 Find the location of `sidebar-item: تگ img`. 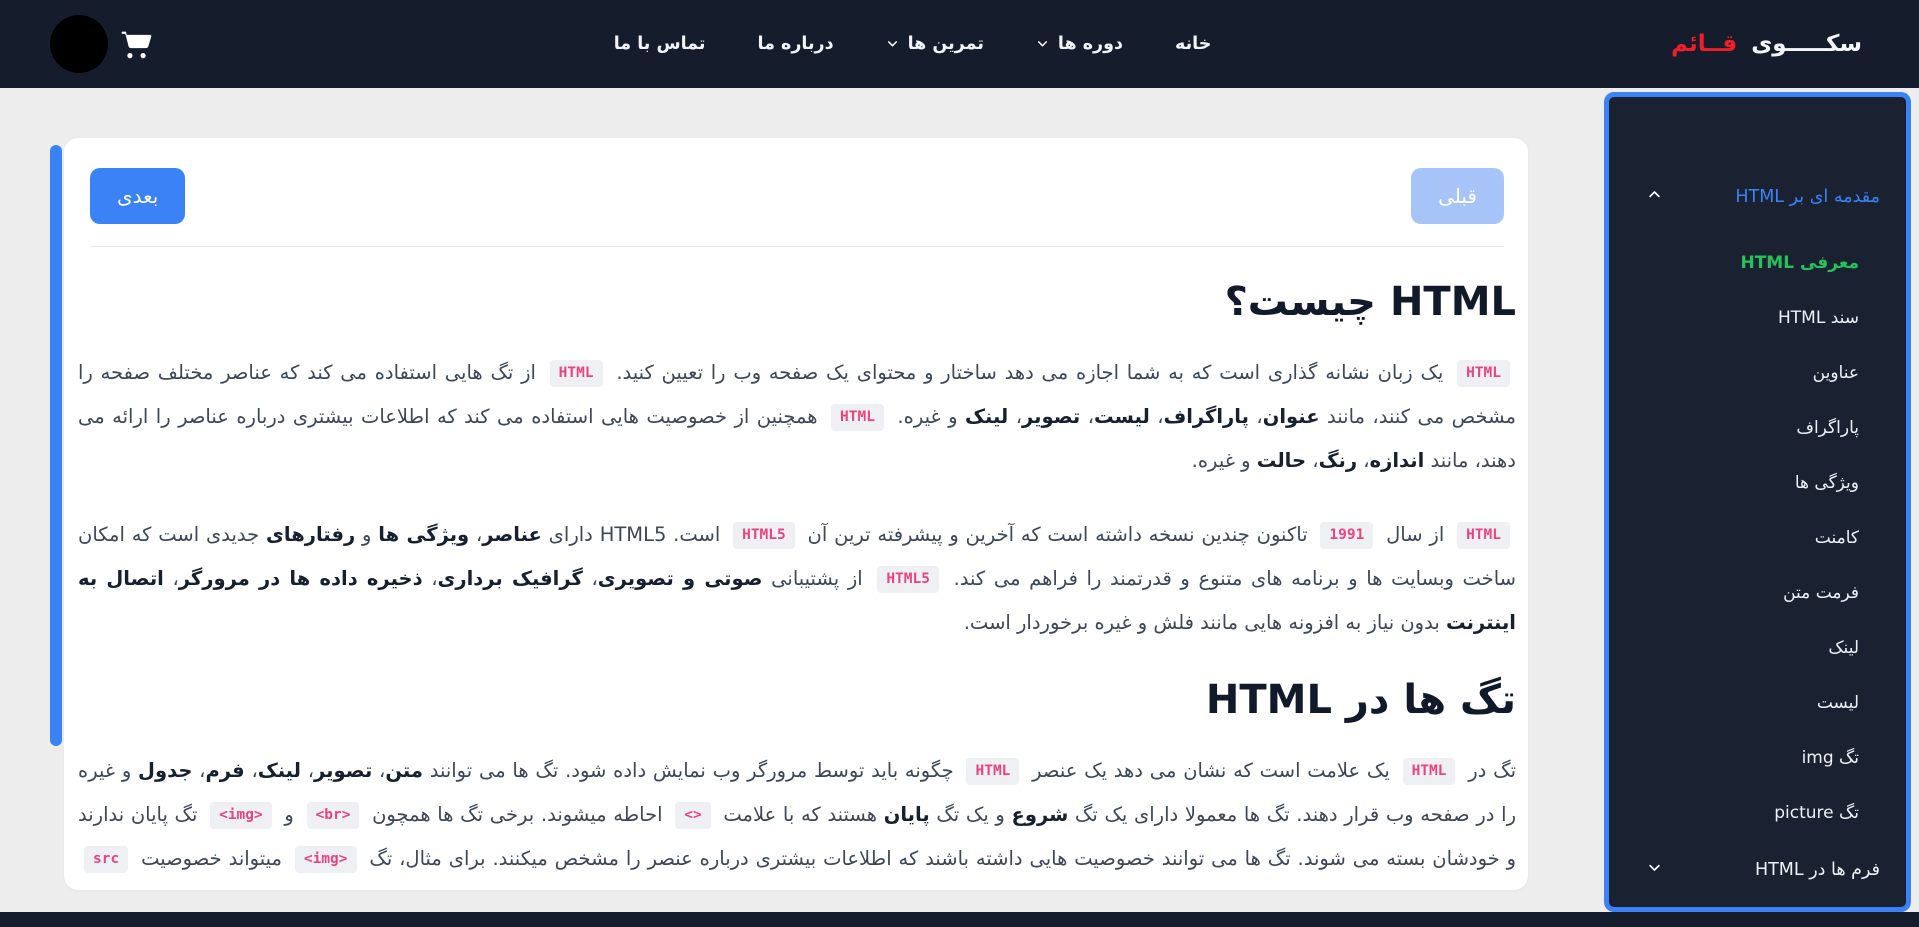

sidebar-item: تگ img is located at coordinates (1757, 757).